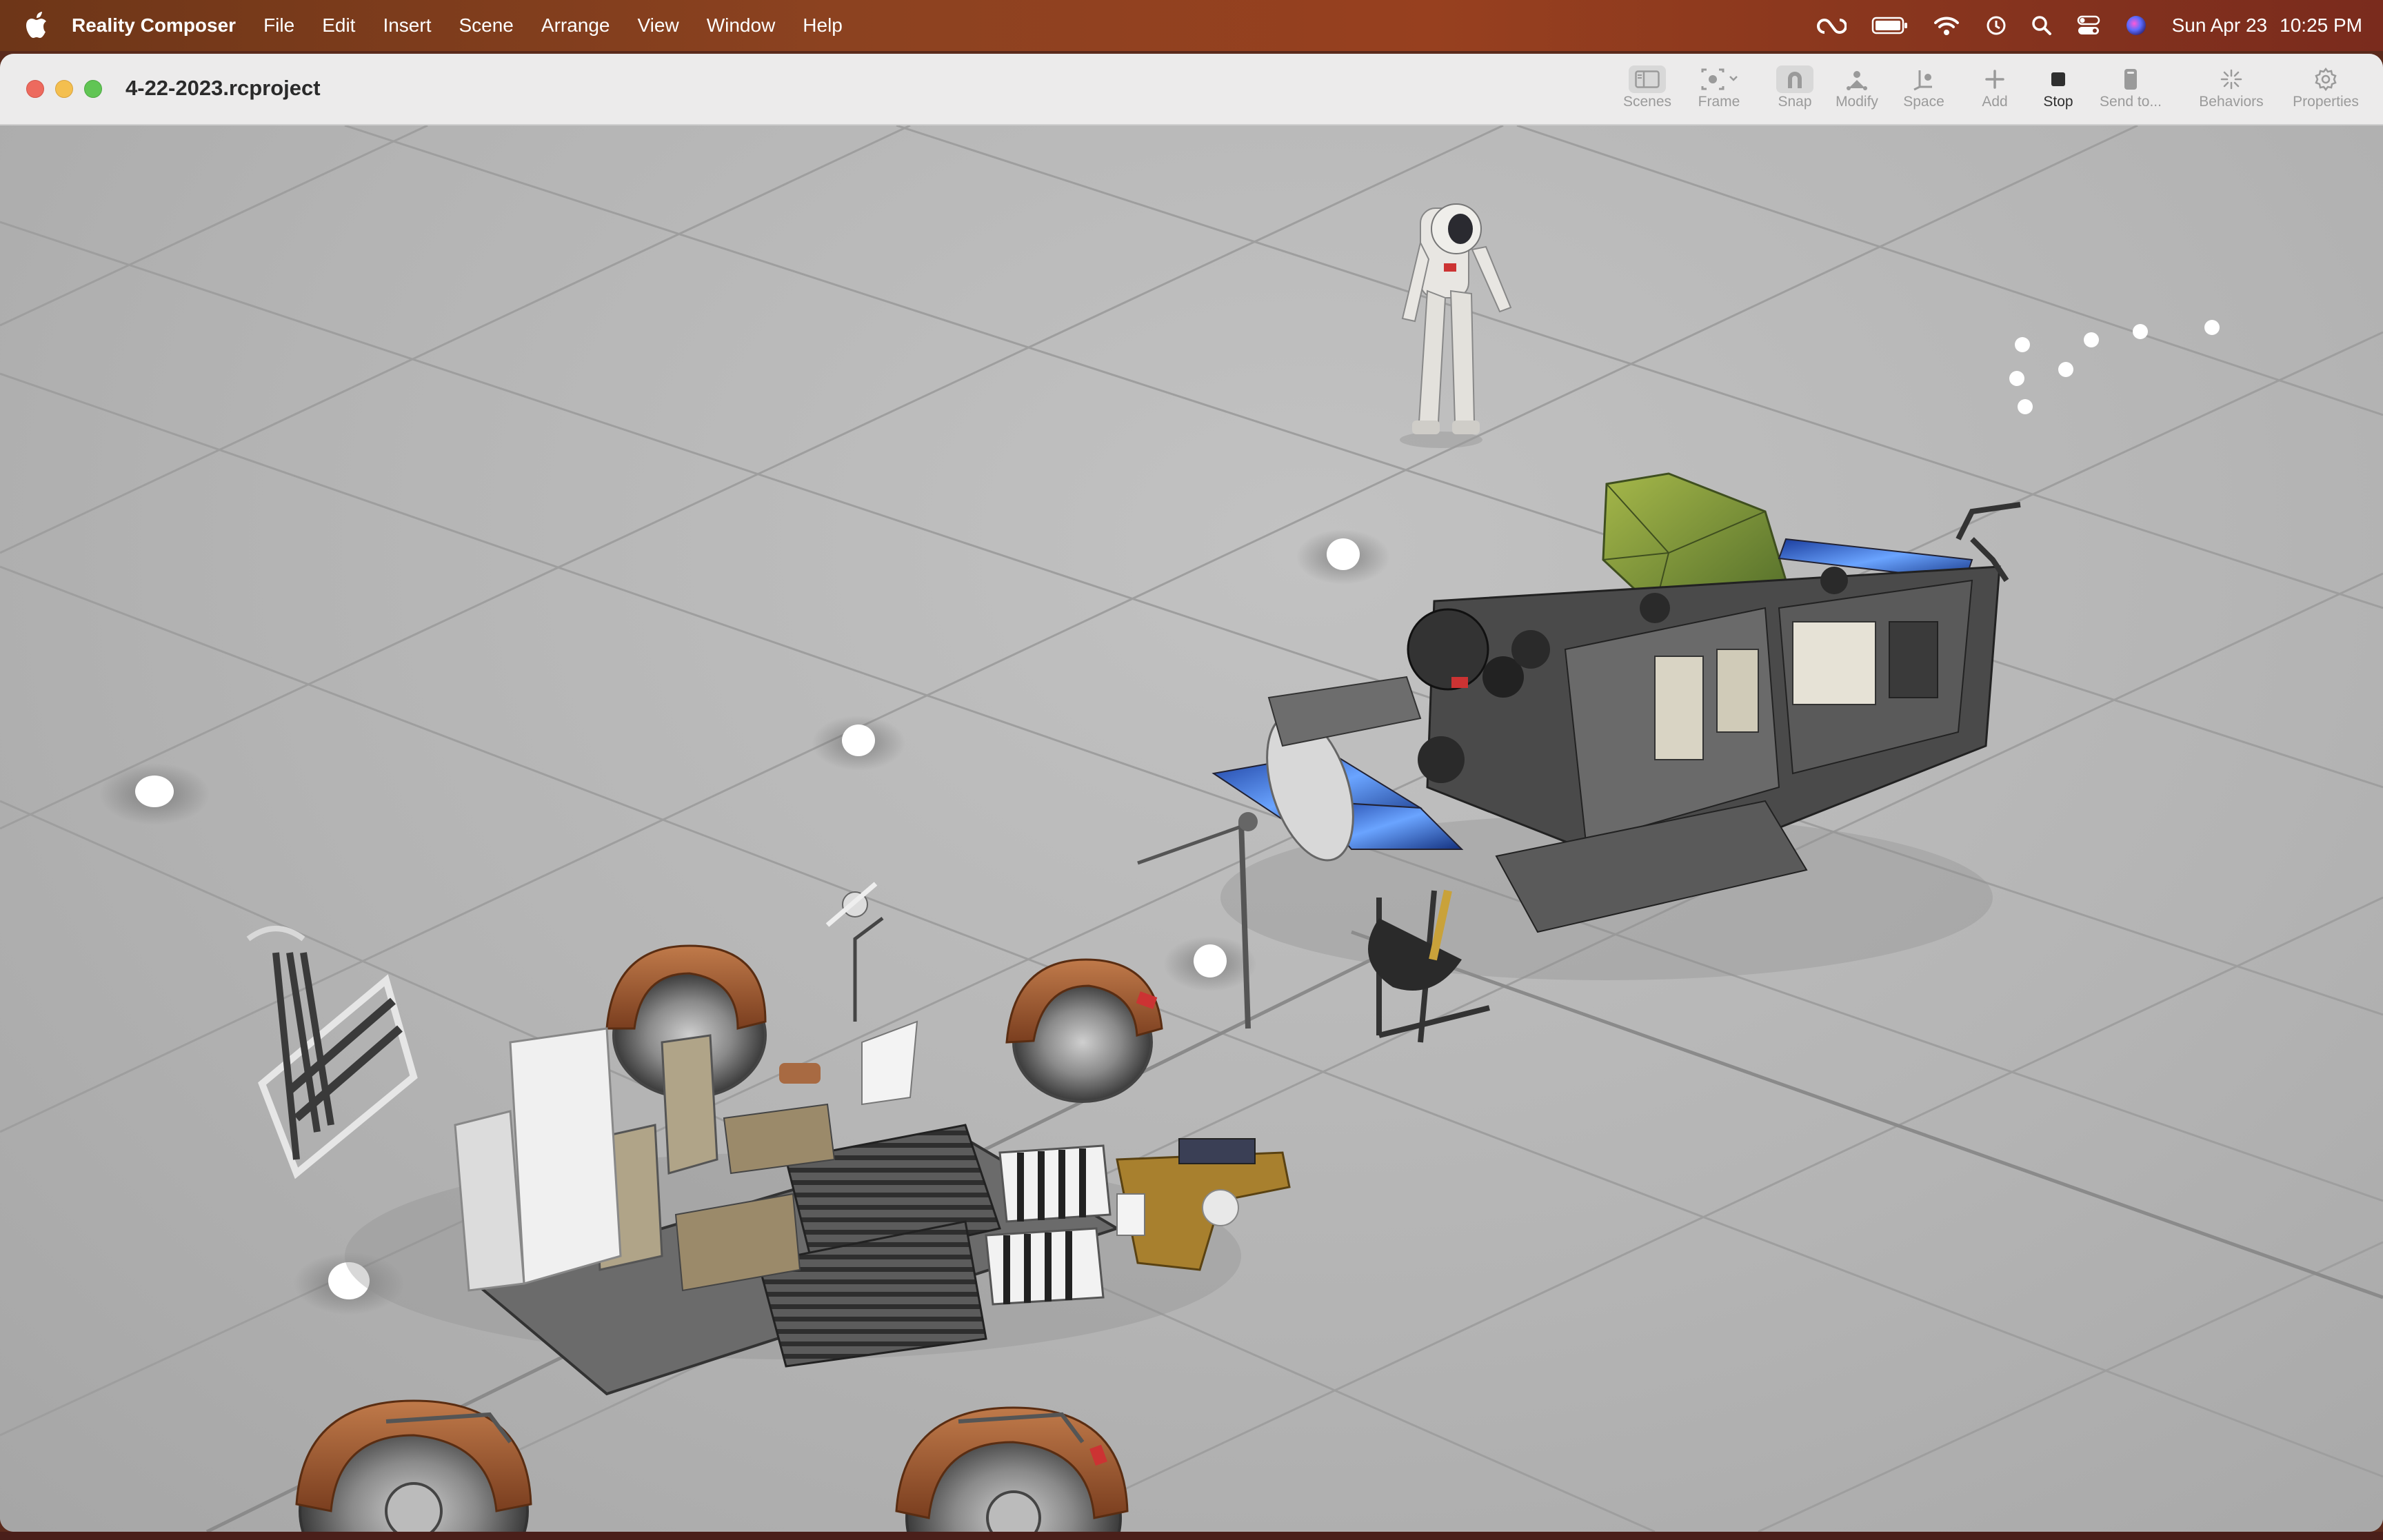  I want to click on battery-icon, so click(1890, 26).